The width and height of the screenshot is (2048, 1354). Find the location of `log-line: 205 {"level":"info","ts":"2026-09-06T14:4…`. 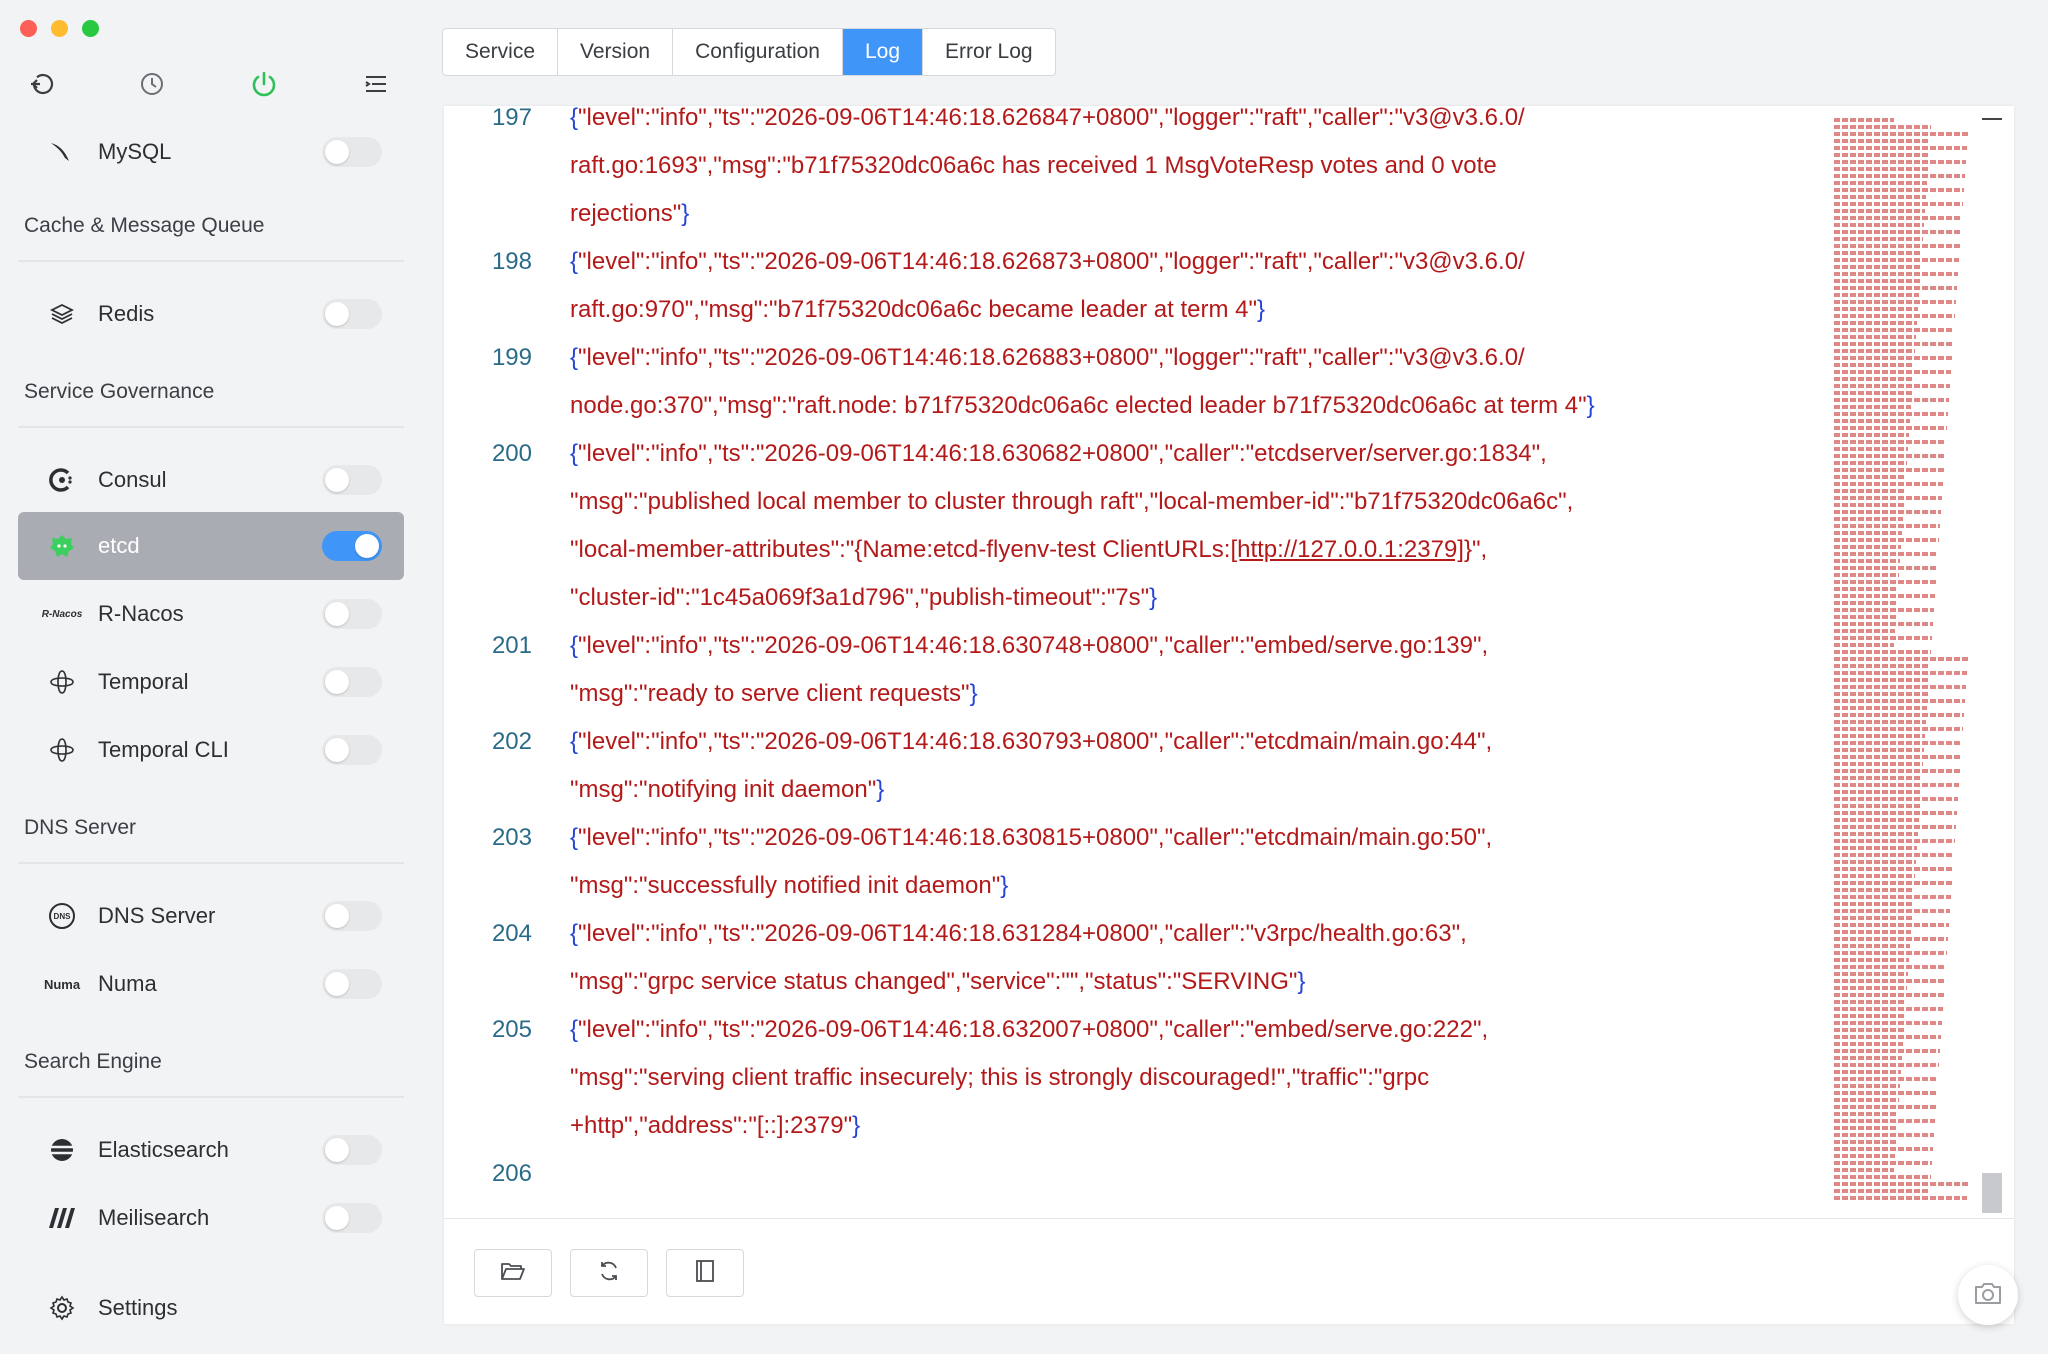

log-line: 205 {"level":"info","ts":"2026-09-06T14:4… is located at coordinates (1134, 1030).